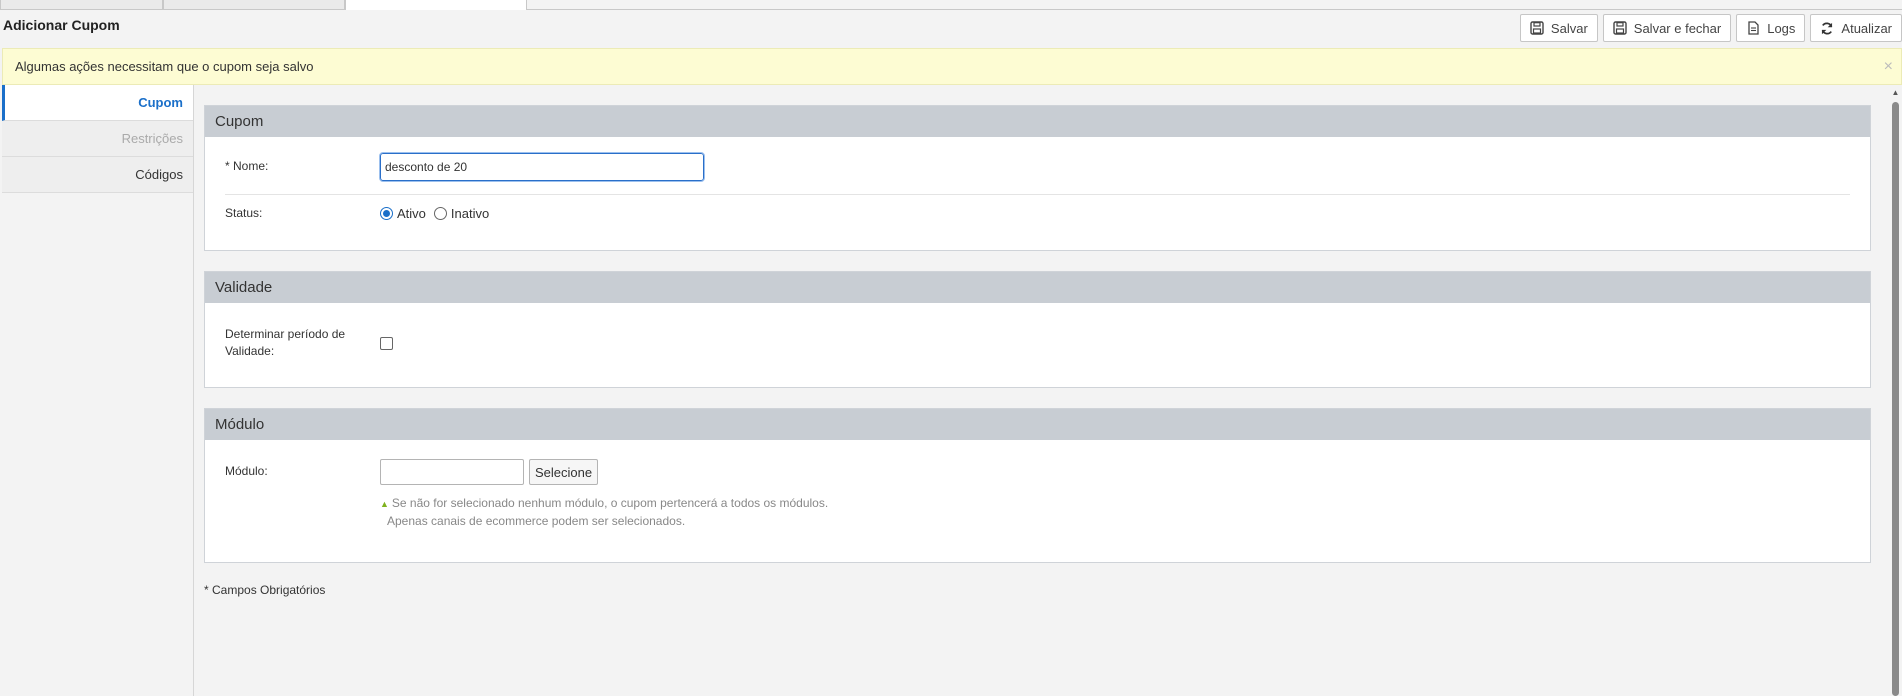  I want to click on select-module-button: Selecione, so click(564, 472).